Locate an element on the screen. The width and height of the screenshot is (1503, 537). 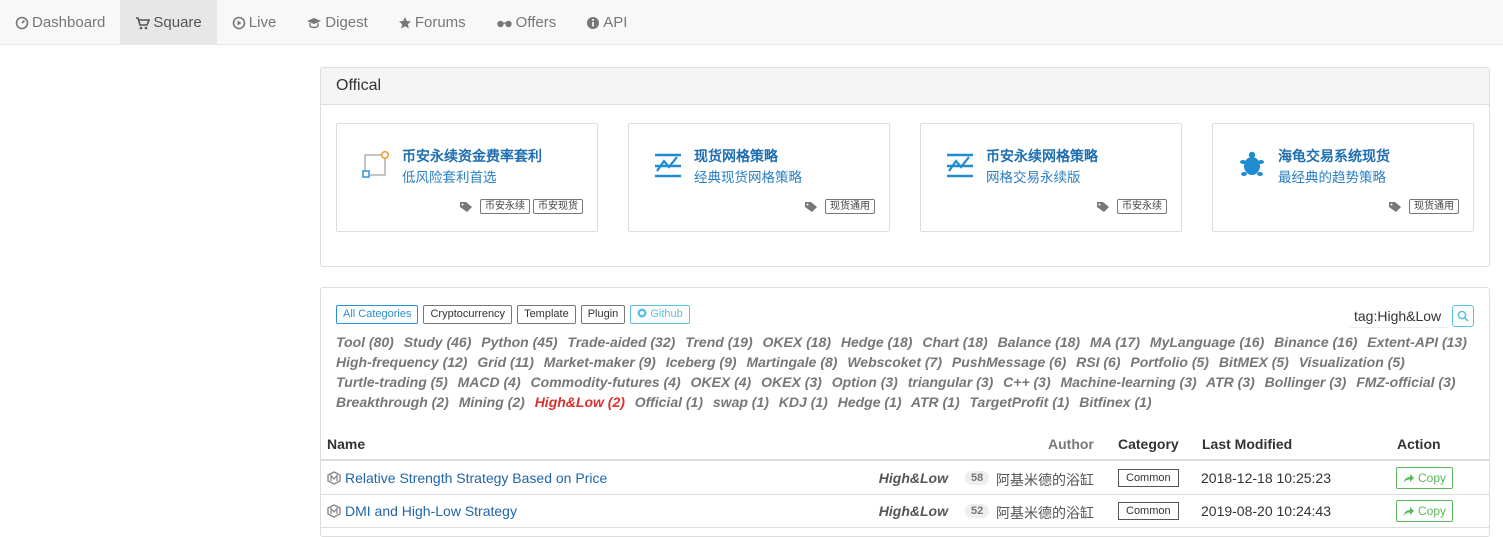
card-tags: 币安永续 is located at coordinates (1131, 206).